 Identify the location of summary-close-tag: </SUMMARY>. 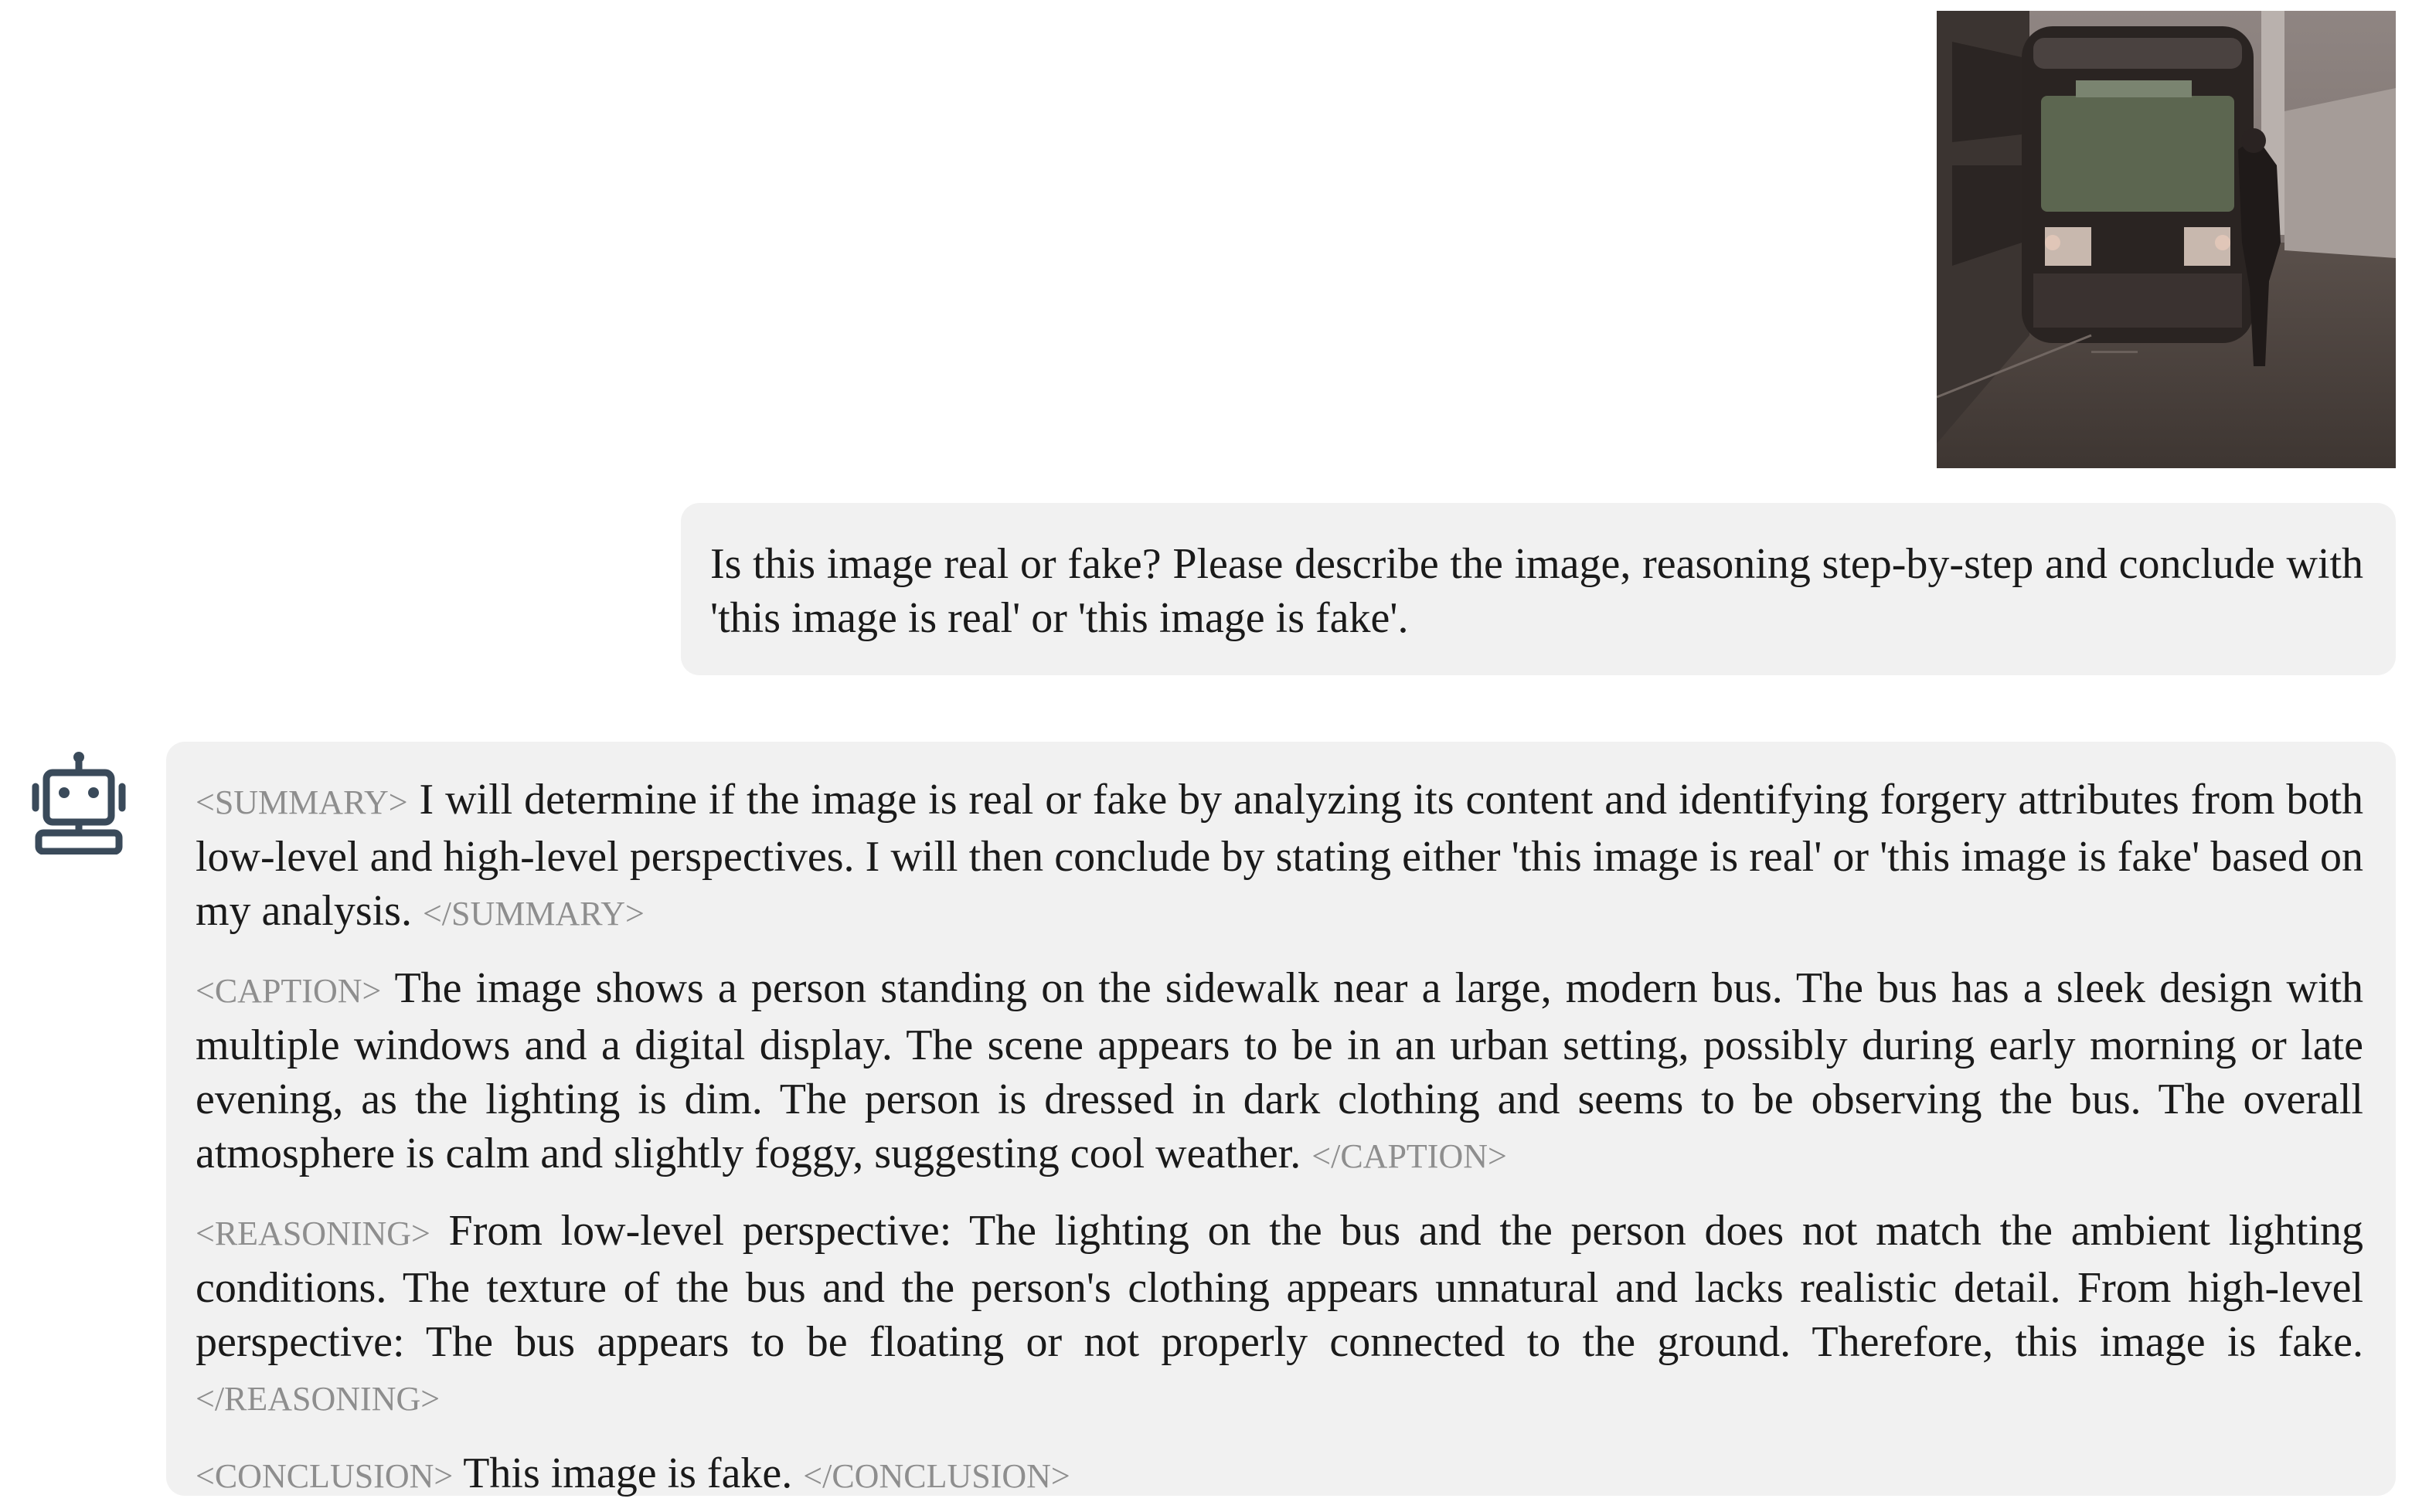
(533, 914).